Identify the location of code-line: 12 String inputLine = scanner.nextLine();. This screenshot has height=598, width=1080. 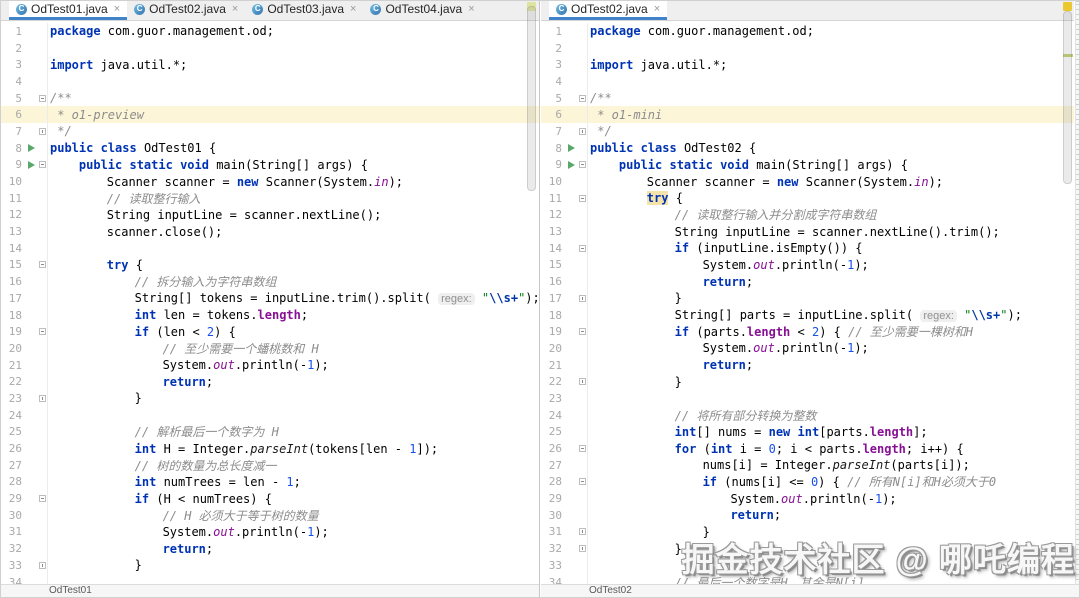
(270, 215).